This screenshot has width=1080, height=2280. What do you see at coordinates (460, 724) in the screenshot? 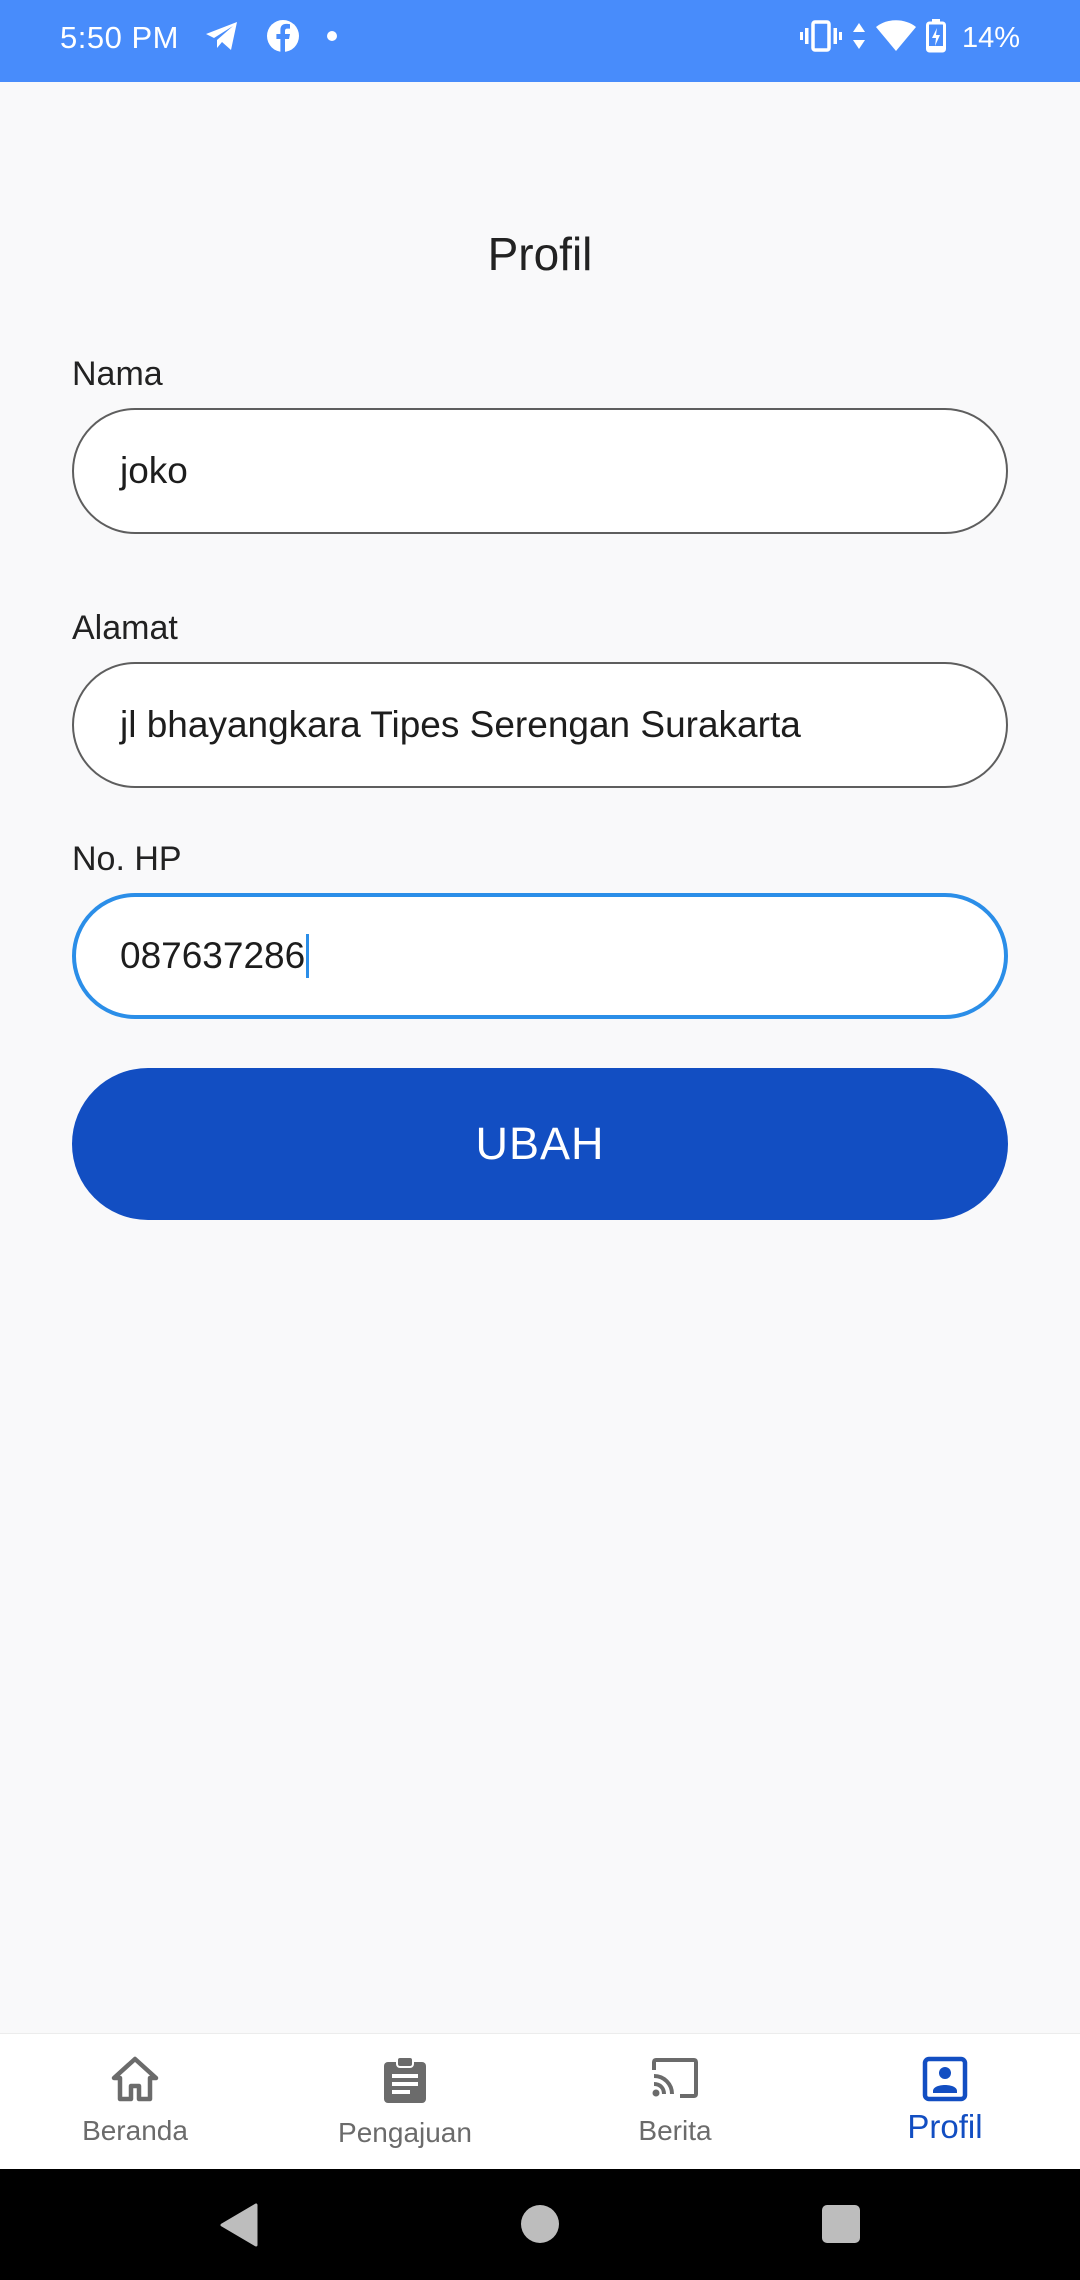
I see `alamat-value: jl bhayangkara Tipes Serengan Surakarta` at bounding box center [460, 724].